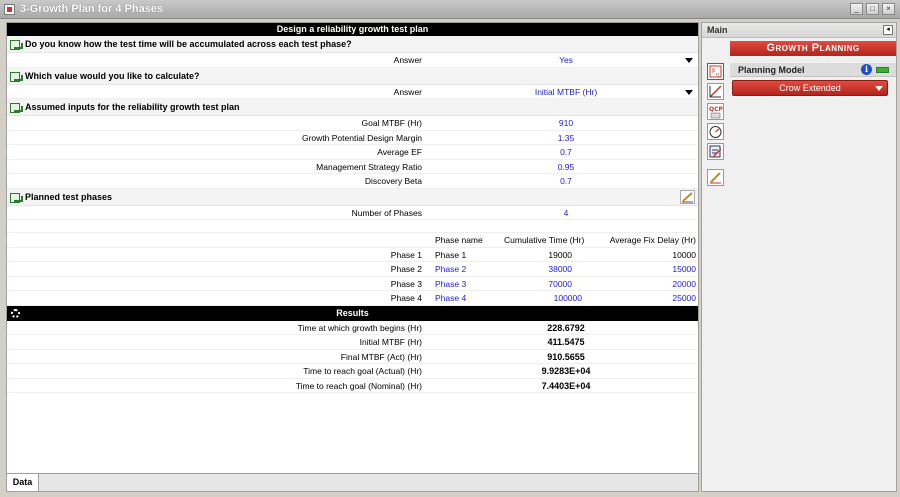 This screenshot has height=497, width=900. What do you see at coordinates (813, 48) in the screenshot?
I see `growth-planning-banner: Growth Planning` at bounding box center [813, 48].